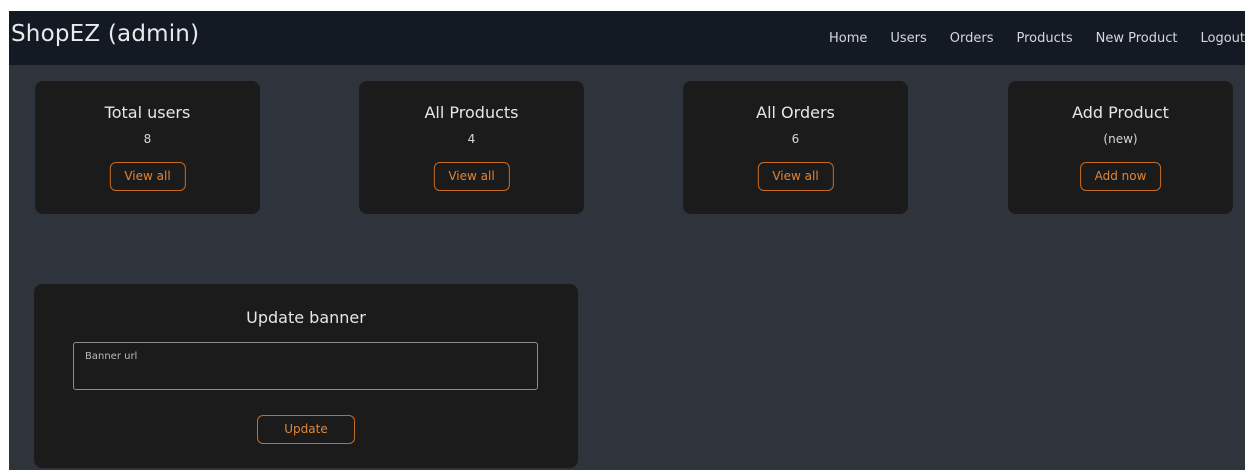 This screenshot has width=1245, height=470. What do you see at coordinates (147, 147) in the screenshot?
I see `total-users-card: Total users 8 View all` at bounding box center [147, 147].